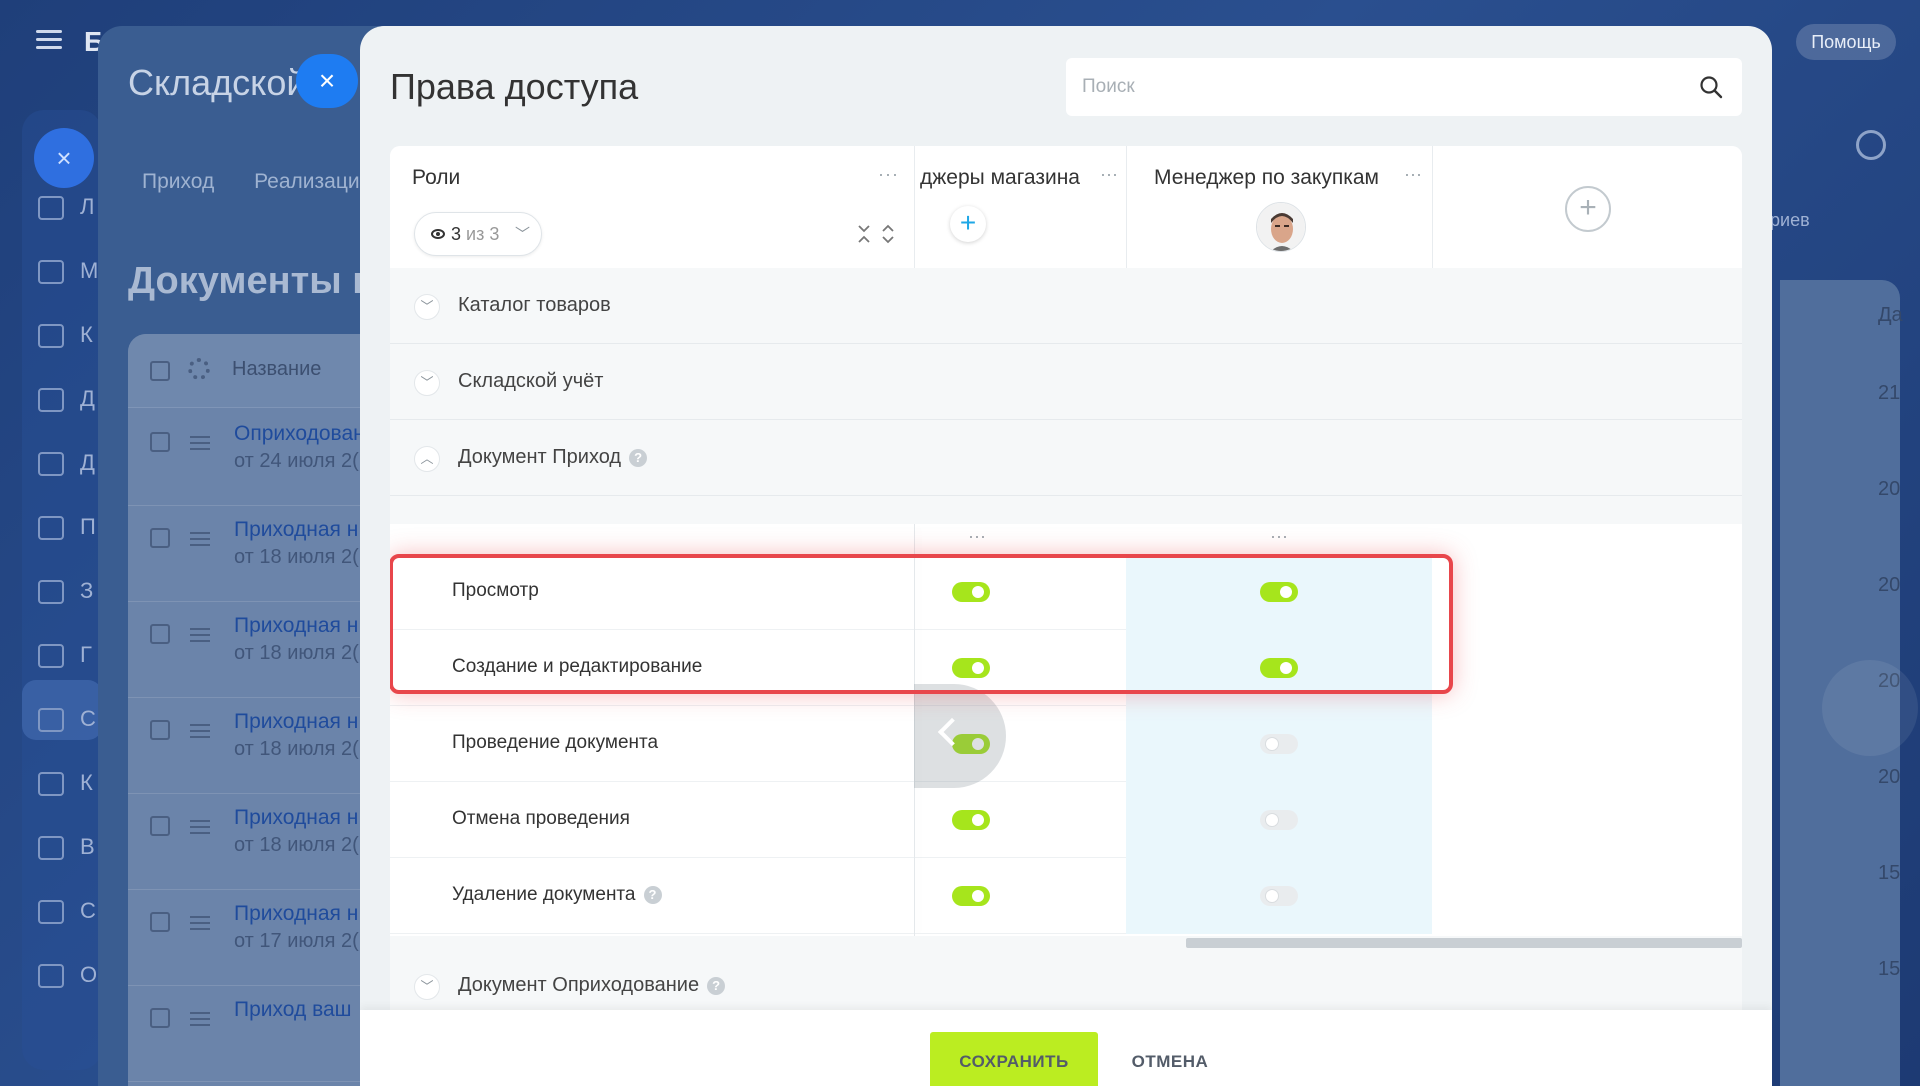 This screenshot has width=1920, height=1086. I want to click on document-title: Приход ваш, so click(293, 1010).